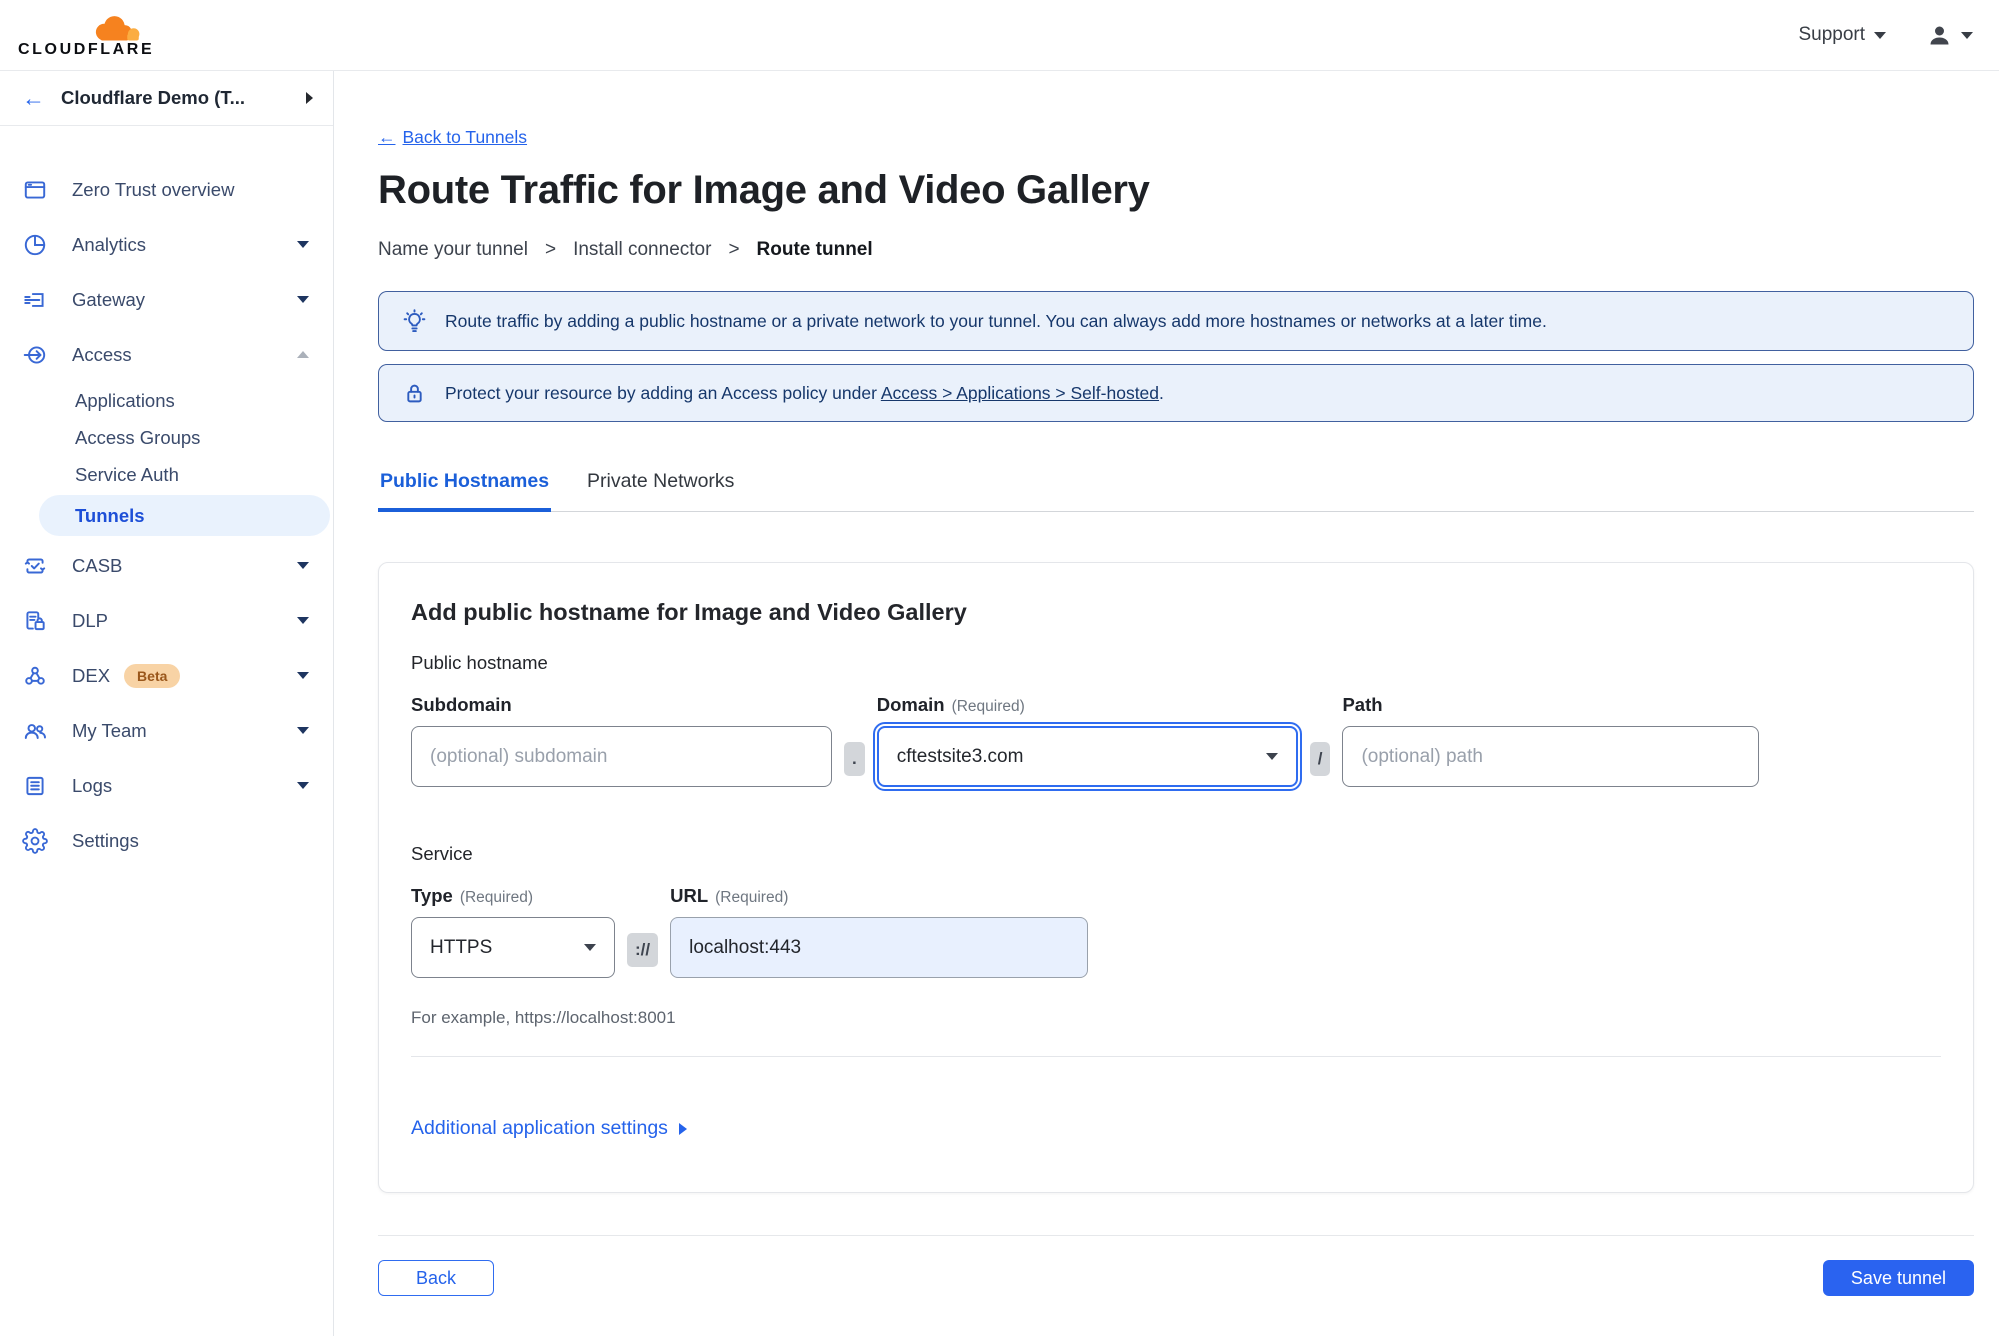 The width and height of the screenshot is (1999, 1336). What do you see at coordinates (496, 897) in the screenshot?
I see `type-required-hint: (Required)` at bounding box center [496, 897].